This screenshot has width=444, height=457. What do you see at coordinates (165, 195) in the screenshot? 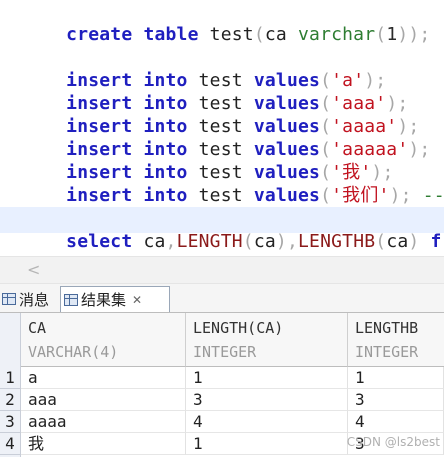
I see `keyword-into: into` at bounding box center [165, 195].